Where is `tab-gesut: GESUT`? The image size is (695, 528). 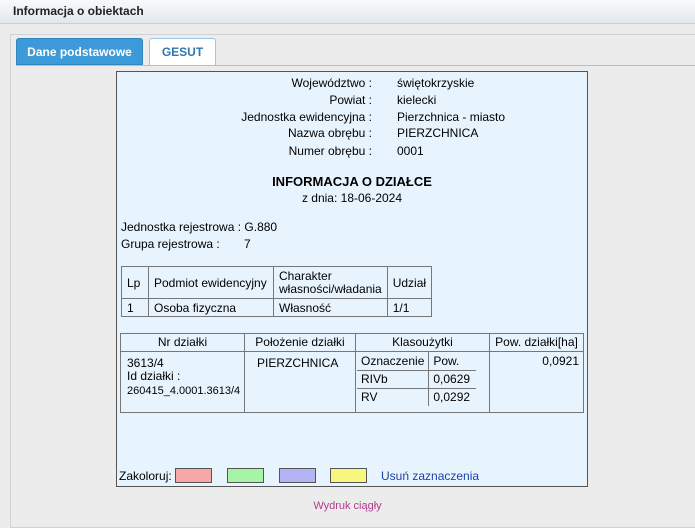 tab-gesut: GESUT is located at coordinates (182, 51).